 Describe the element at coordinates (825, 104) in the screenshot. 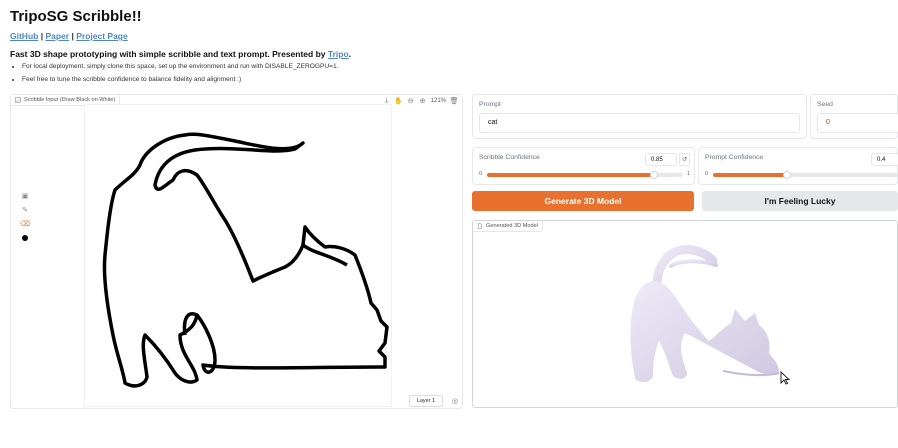

I see `seed-label: Seed` at that location.